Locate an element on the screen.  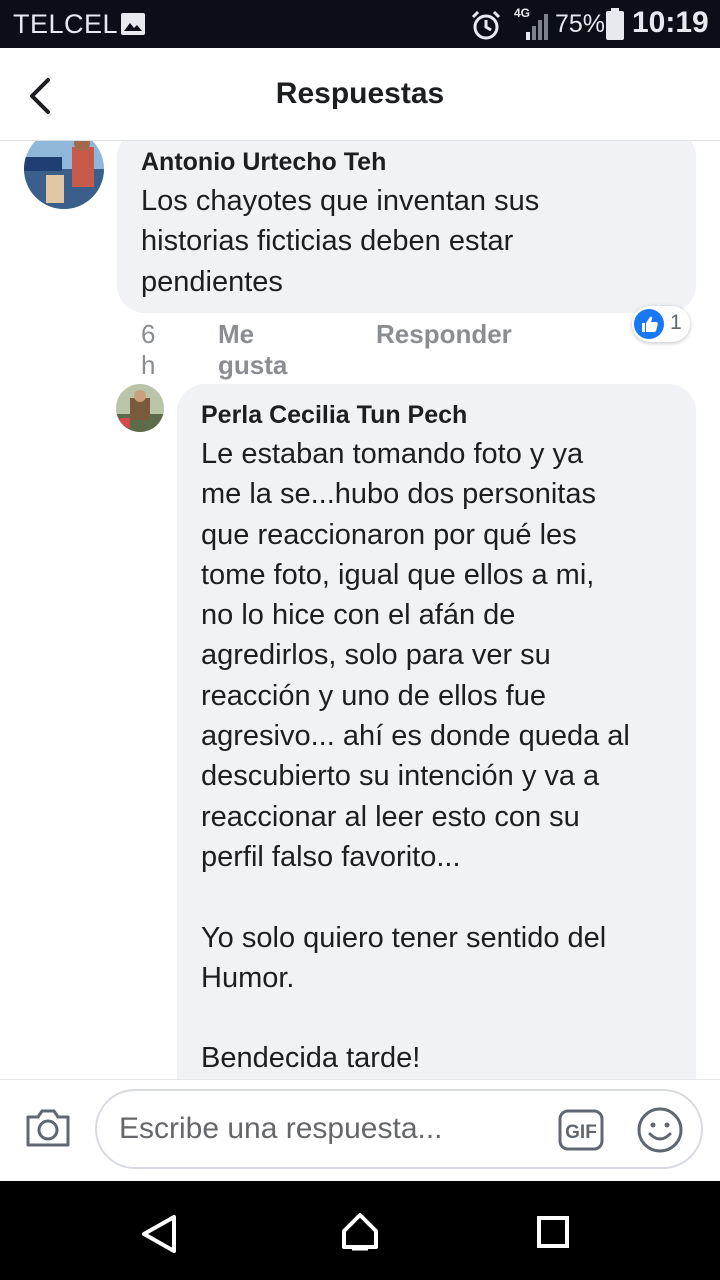
gif-icon: GIF is located at coordinates (581, 1130).